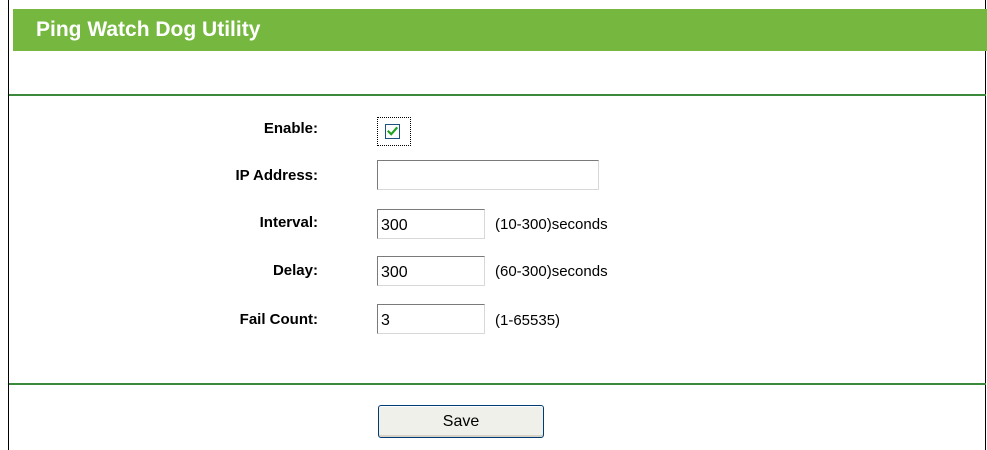 This screenshot has width=987, height=450. What do you see at coordinates (431, 271) in the screenshot?
I see `delay-input` at bounding box center [431, 271].